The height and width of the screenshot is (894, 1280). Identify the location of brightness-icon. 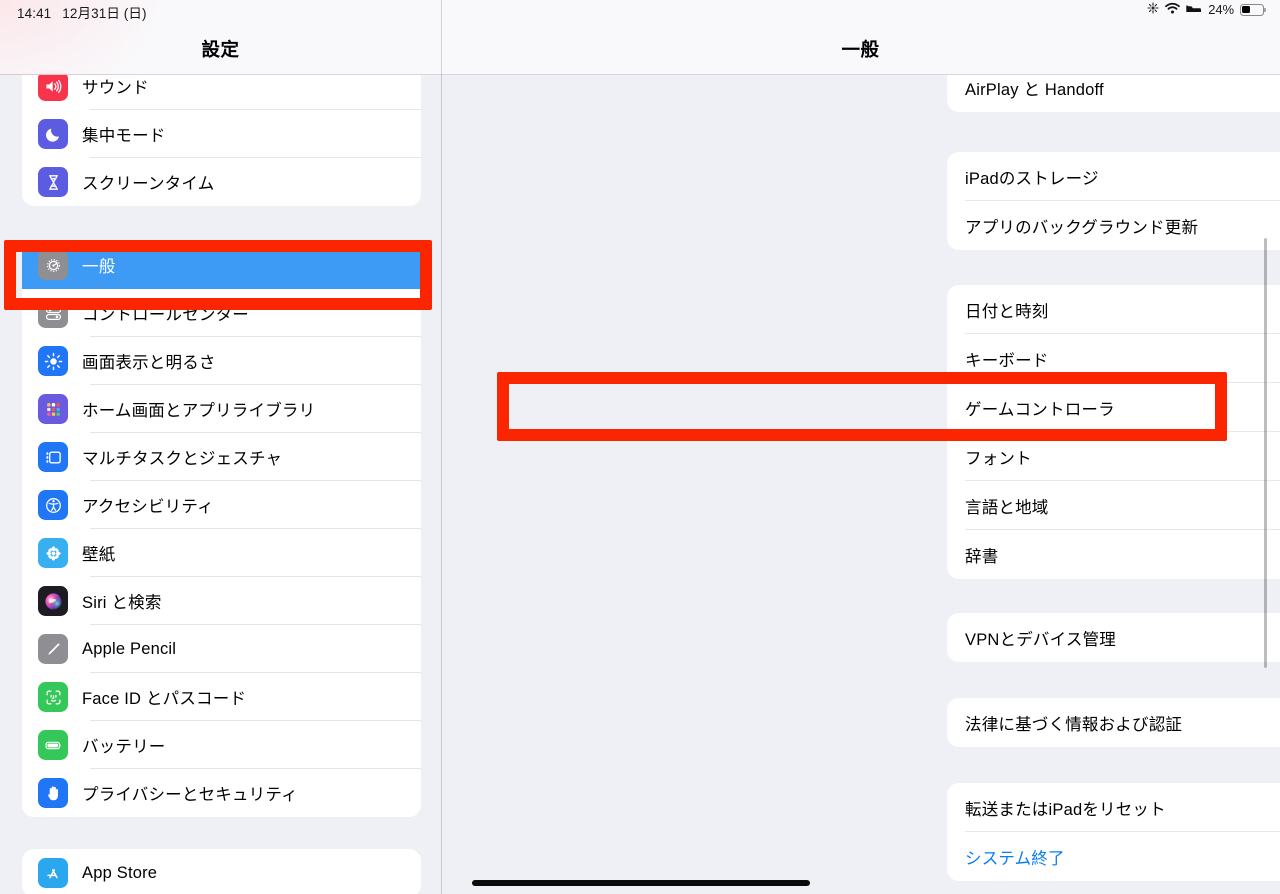
(53, 361).